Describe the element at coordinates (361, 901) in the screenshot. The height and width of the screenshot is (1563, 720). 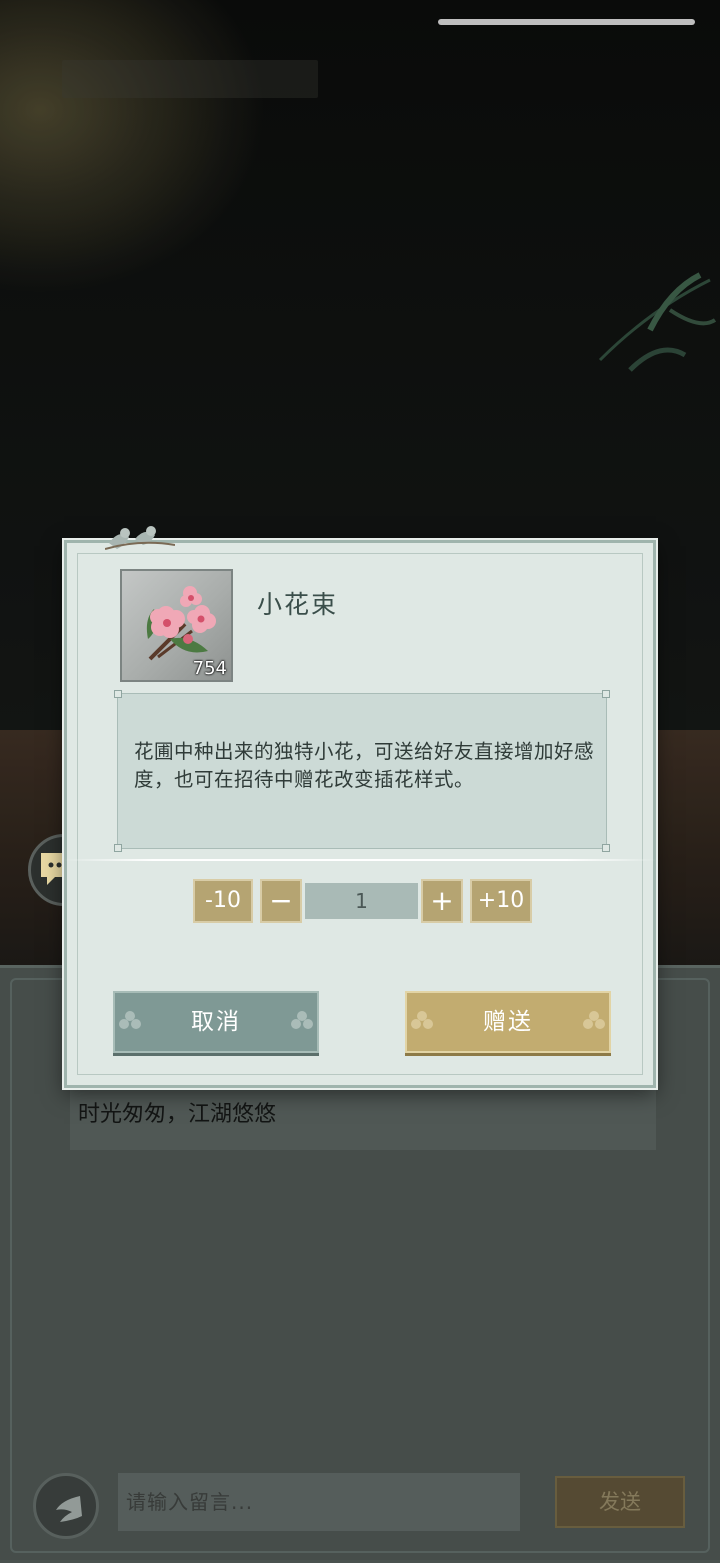
I see `quantity-field: 1` at that location.